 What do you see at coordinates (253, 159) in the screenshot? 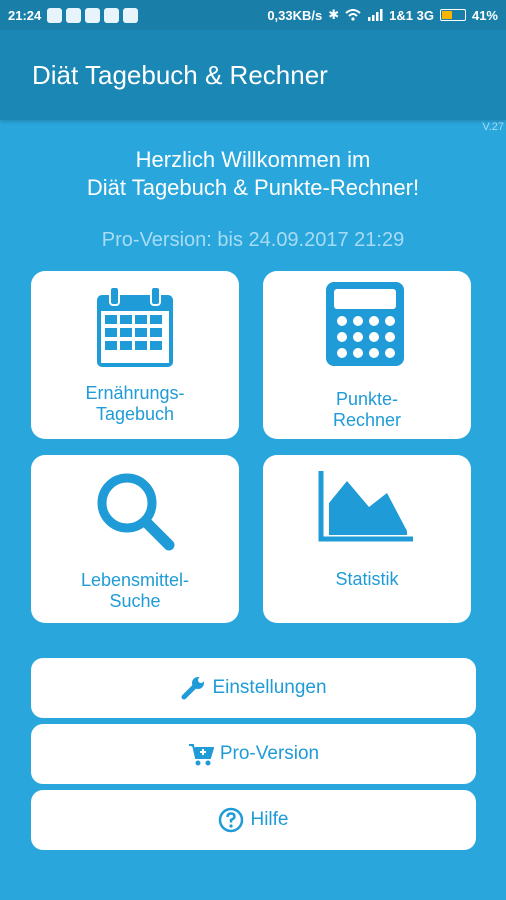
I see `welcome-line-1: Herzlich Willkommen im` at bounding box center [253, 159].